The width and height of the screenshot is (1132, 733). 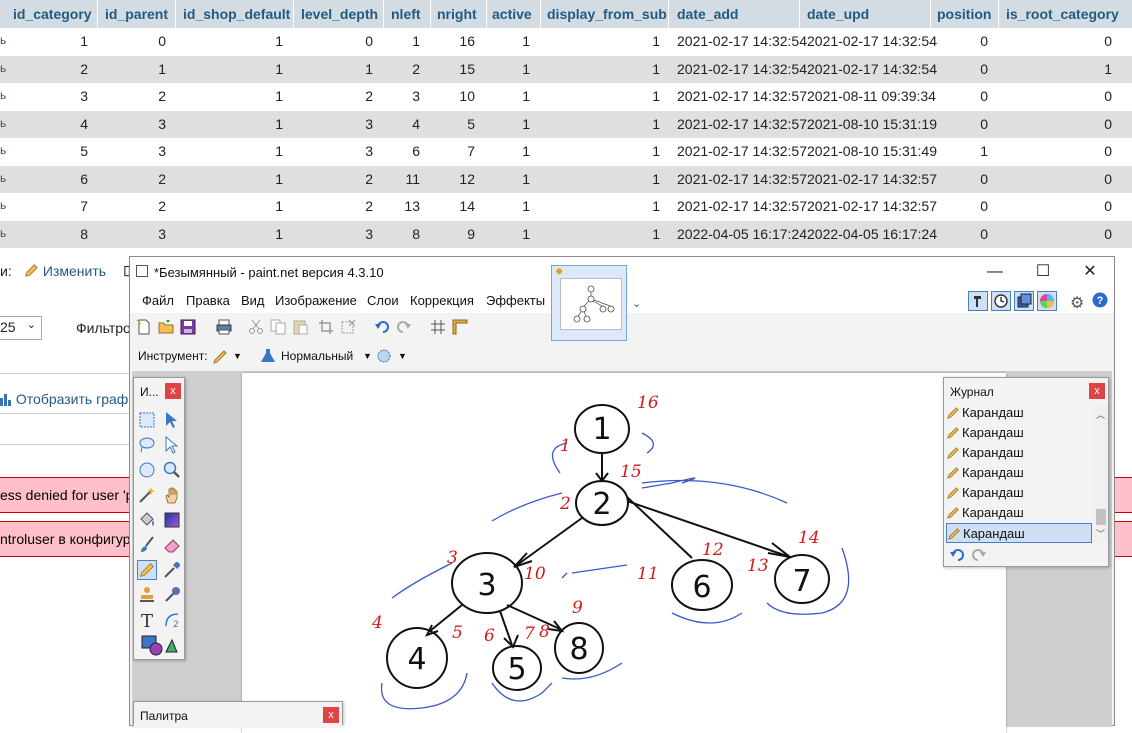 What do you see at coordinates (172, 570) in the screenshot?
I see `color-picker-icon` at bounding box center [172, 570].